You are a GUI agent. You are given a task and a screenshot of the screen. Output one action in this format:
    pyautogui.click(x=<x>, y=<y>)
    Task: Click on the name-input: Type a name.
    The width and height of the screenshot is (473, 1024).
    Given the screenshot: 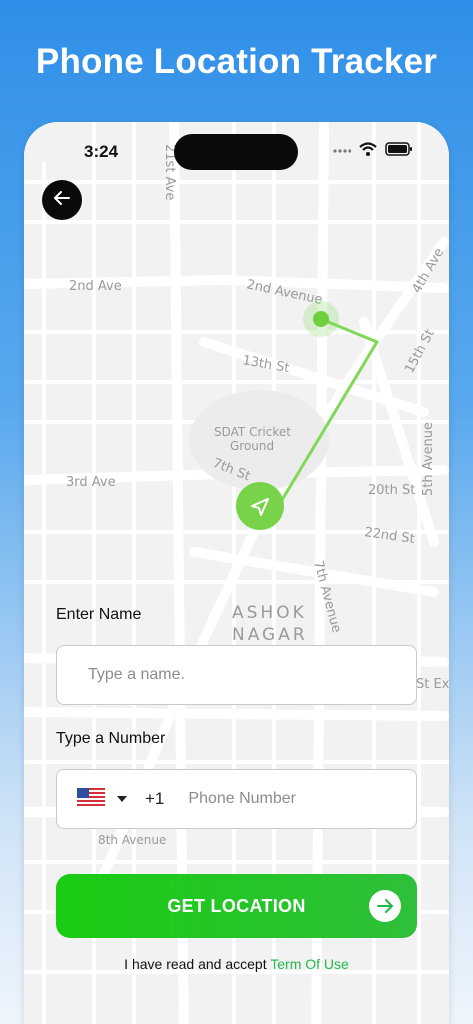 What is the action you would take?
    pyautogui.click(x=236, y=675)
    